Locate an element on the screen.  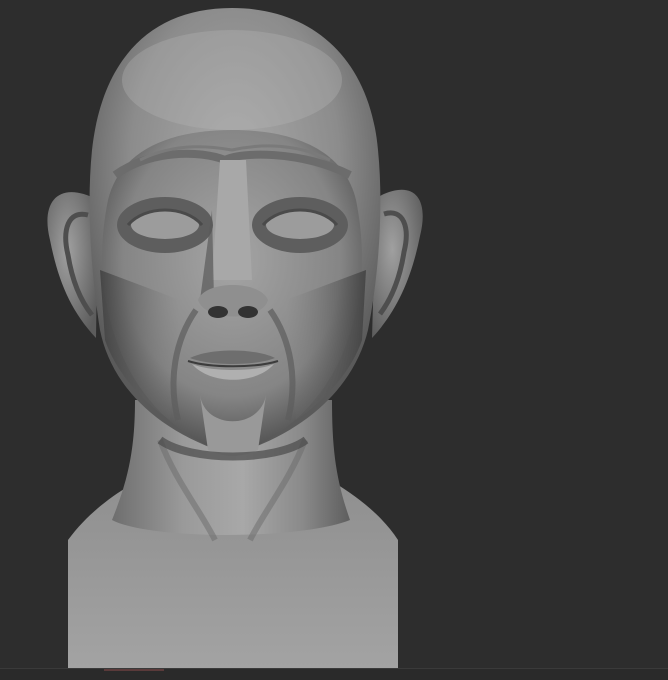
timeline-marker is located at coordinates (134, 670).